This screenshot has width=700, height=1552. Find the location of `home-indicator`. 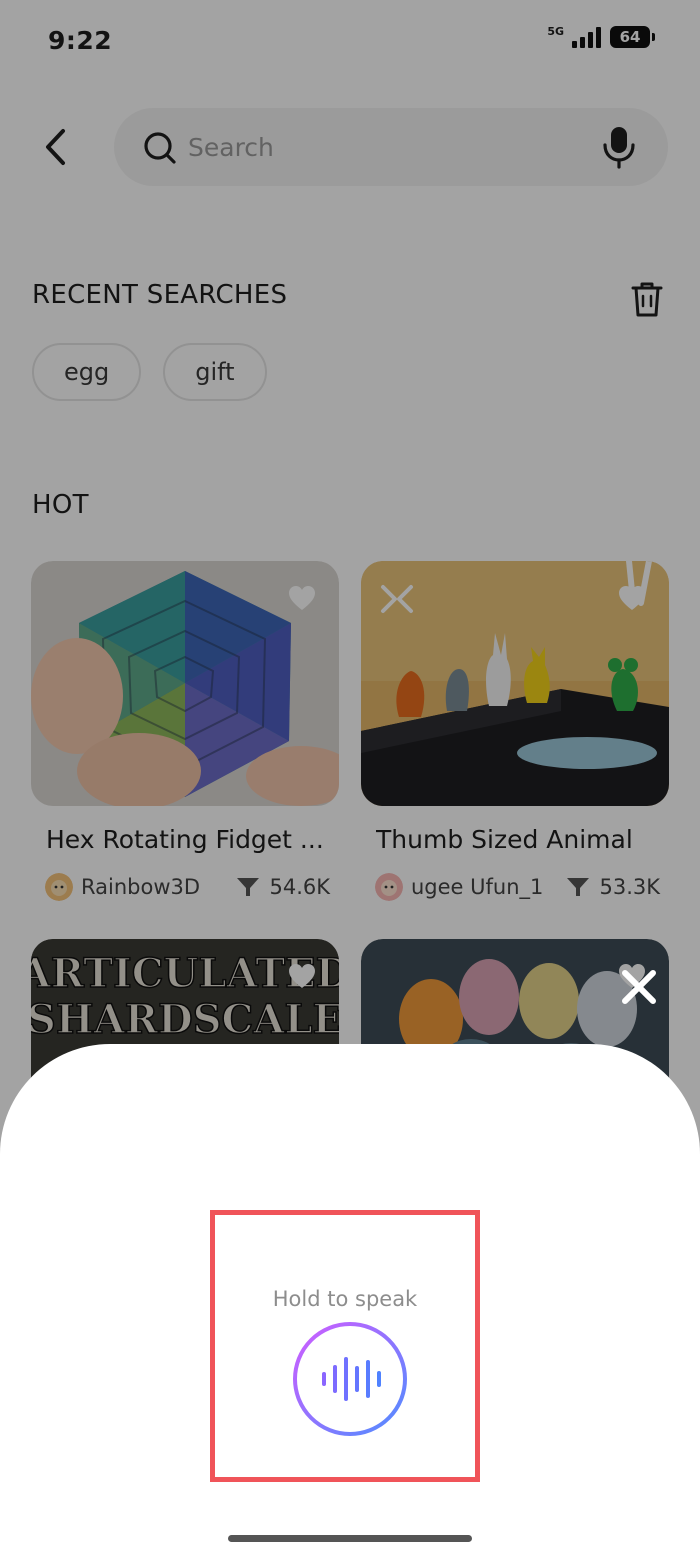

home-indicator is located at coordinates (350, 1538).